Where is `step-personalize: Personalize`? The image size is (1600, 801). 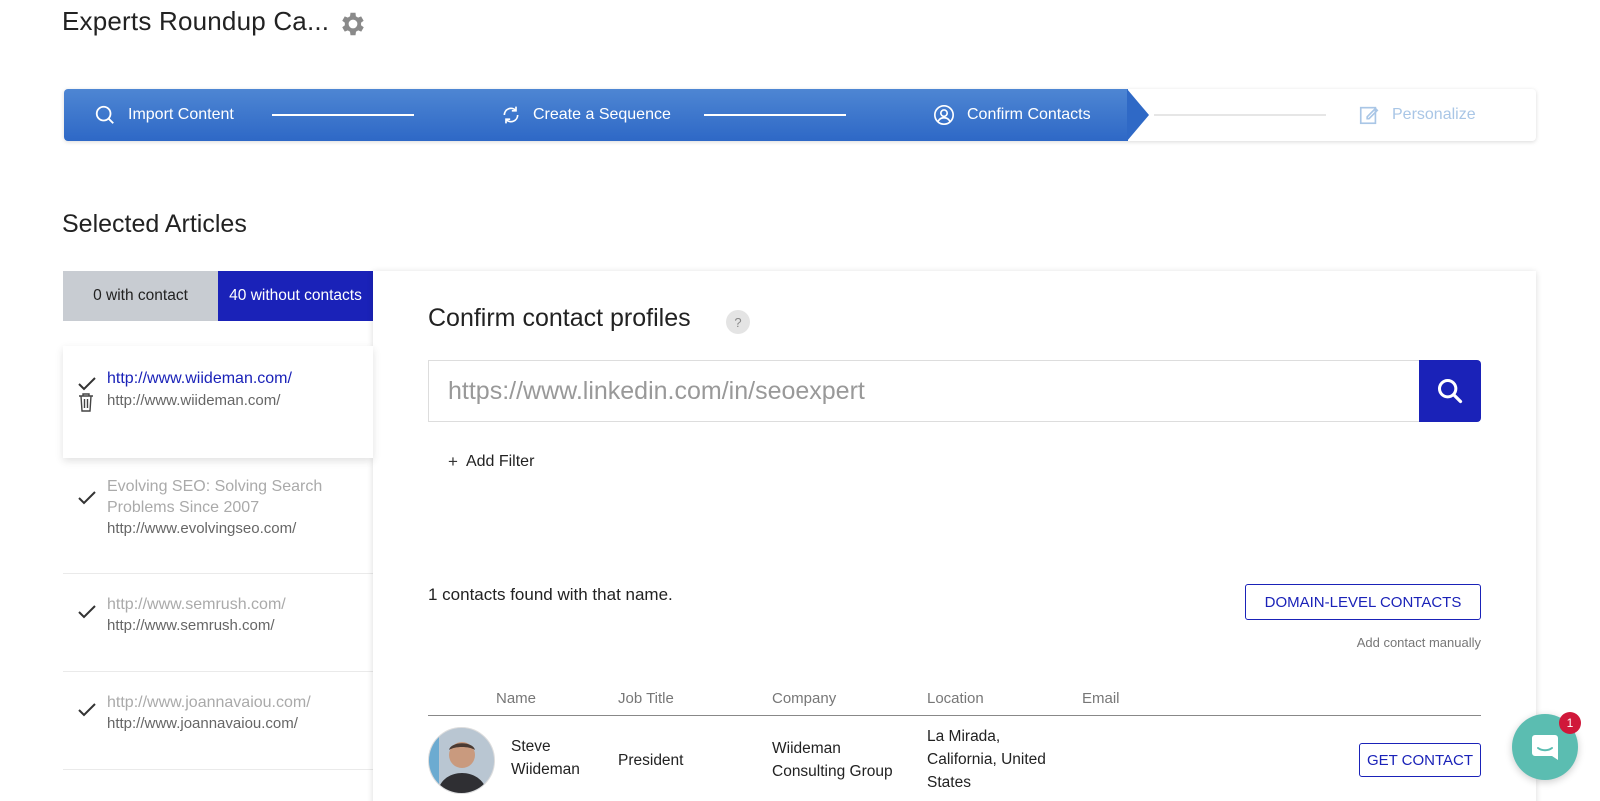
step-personalize: Personalize is located at coordinates (1417, 115).